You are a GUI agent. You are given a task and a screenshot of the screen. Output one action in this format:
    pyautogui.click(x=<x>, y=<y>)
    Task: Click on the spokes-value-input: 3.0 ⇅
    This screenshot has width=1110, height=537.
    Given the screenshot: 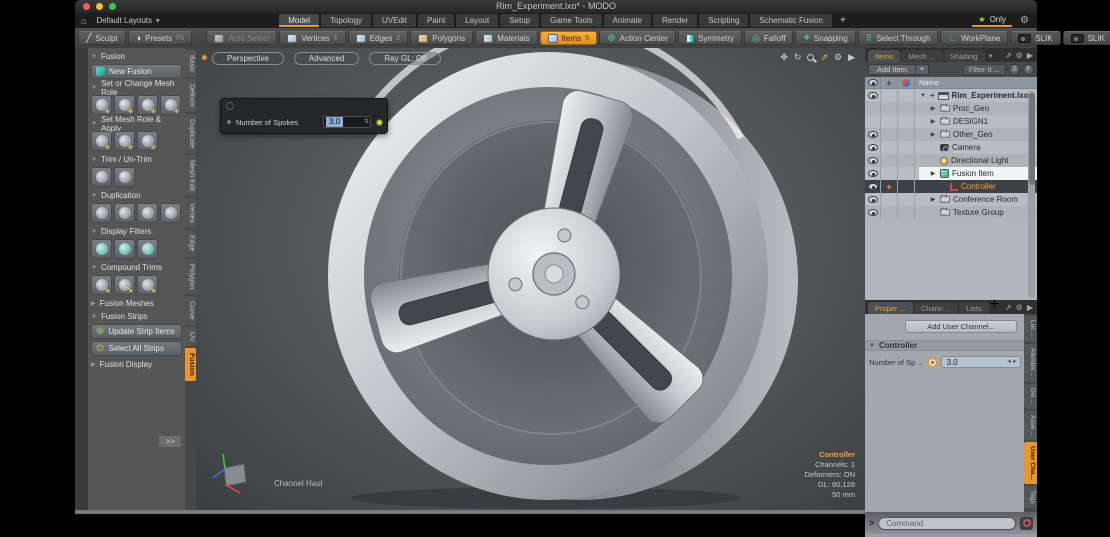 What is the action you would take?
    pyautogui.click(x=347, y=122)
    